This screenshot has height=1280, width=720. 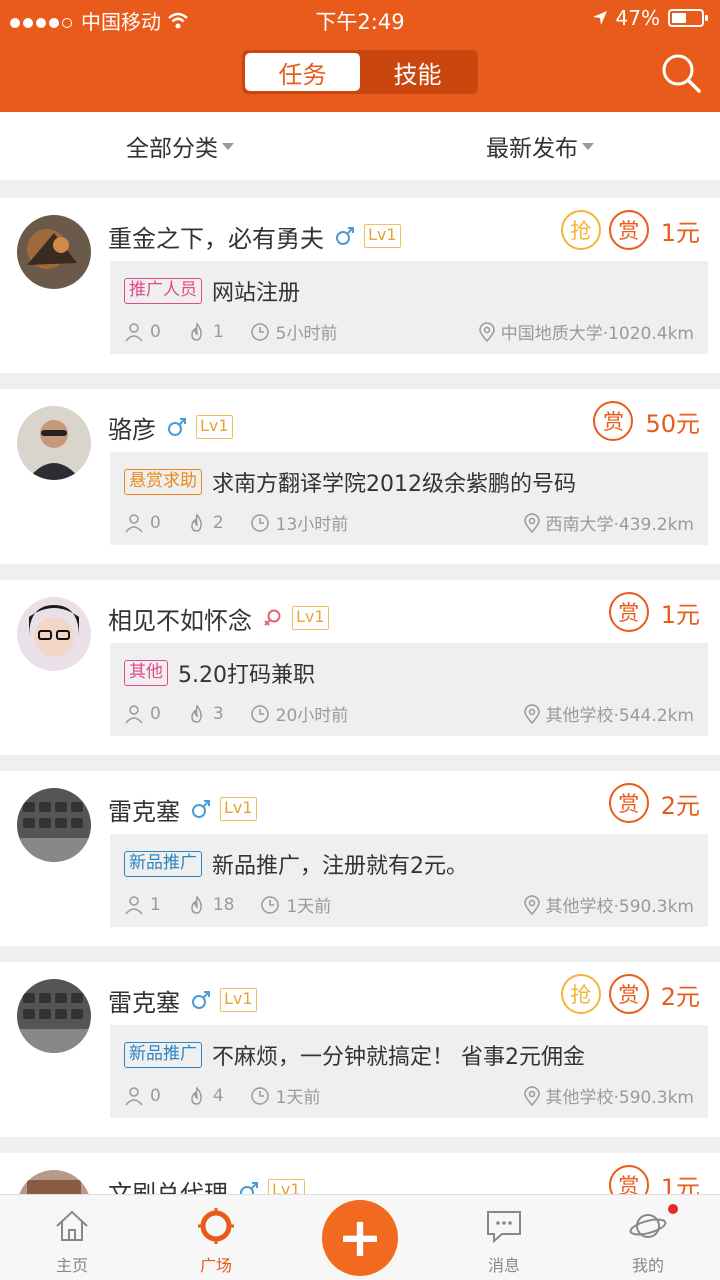 What do you see at coordinates (293, 331) in the screenshot?
I see `time-meta: 5小时前` at bounding box center [293, 331].